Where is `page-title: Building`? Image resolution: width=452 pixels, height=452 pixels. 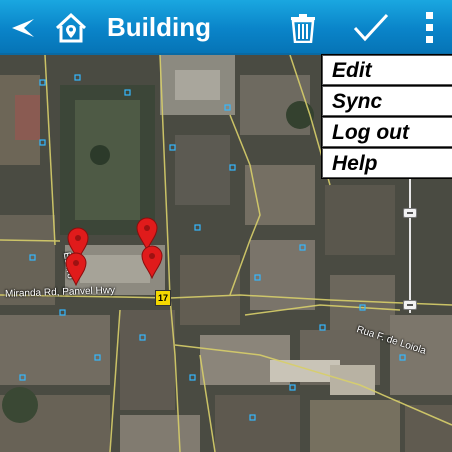 page-title: Building is located at coordinates (159, 27).